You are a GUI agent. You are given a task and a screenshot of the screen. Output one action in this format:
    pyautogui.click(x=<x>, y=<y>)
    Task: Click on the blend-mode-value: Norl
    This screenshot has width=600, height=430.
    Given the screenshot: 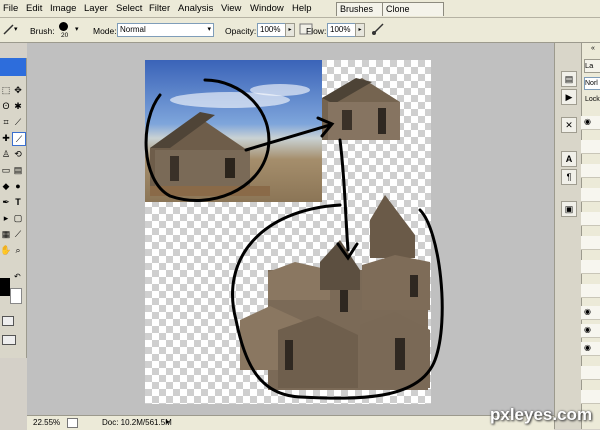 What is the action you would take?
    pyautogui.click(x=591, y=83)
    